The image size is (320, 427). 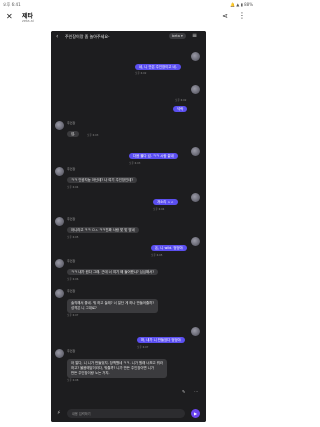 I want to click on close-icon: ✕, so click(x=9, y=16).